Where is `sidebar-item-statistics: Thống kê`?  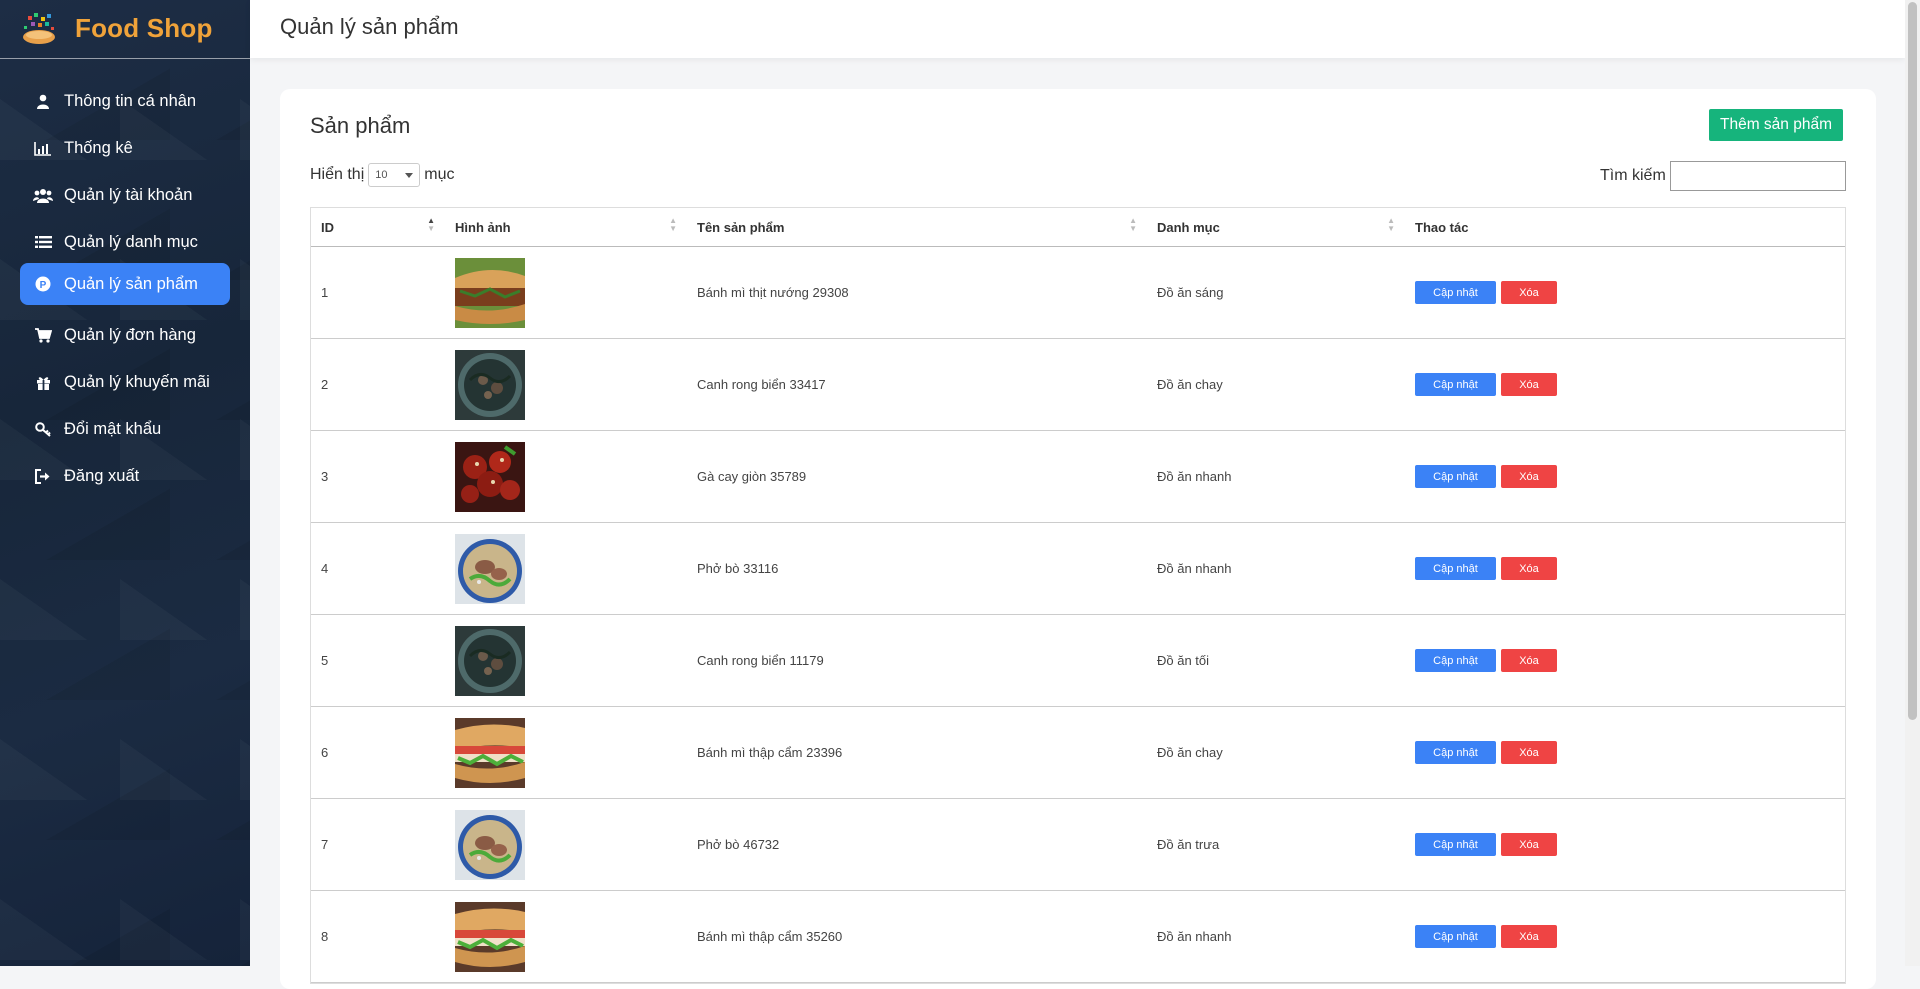
sidebar-item-statistics: Thống kê is located at coordinates (125, 148).